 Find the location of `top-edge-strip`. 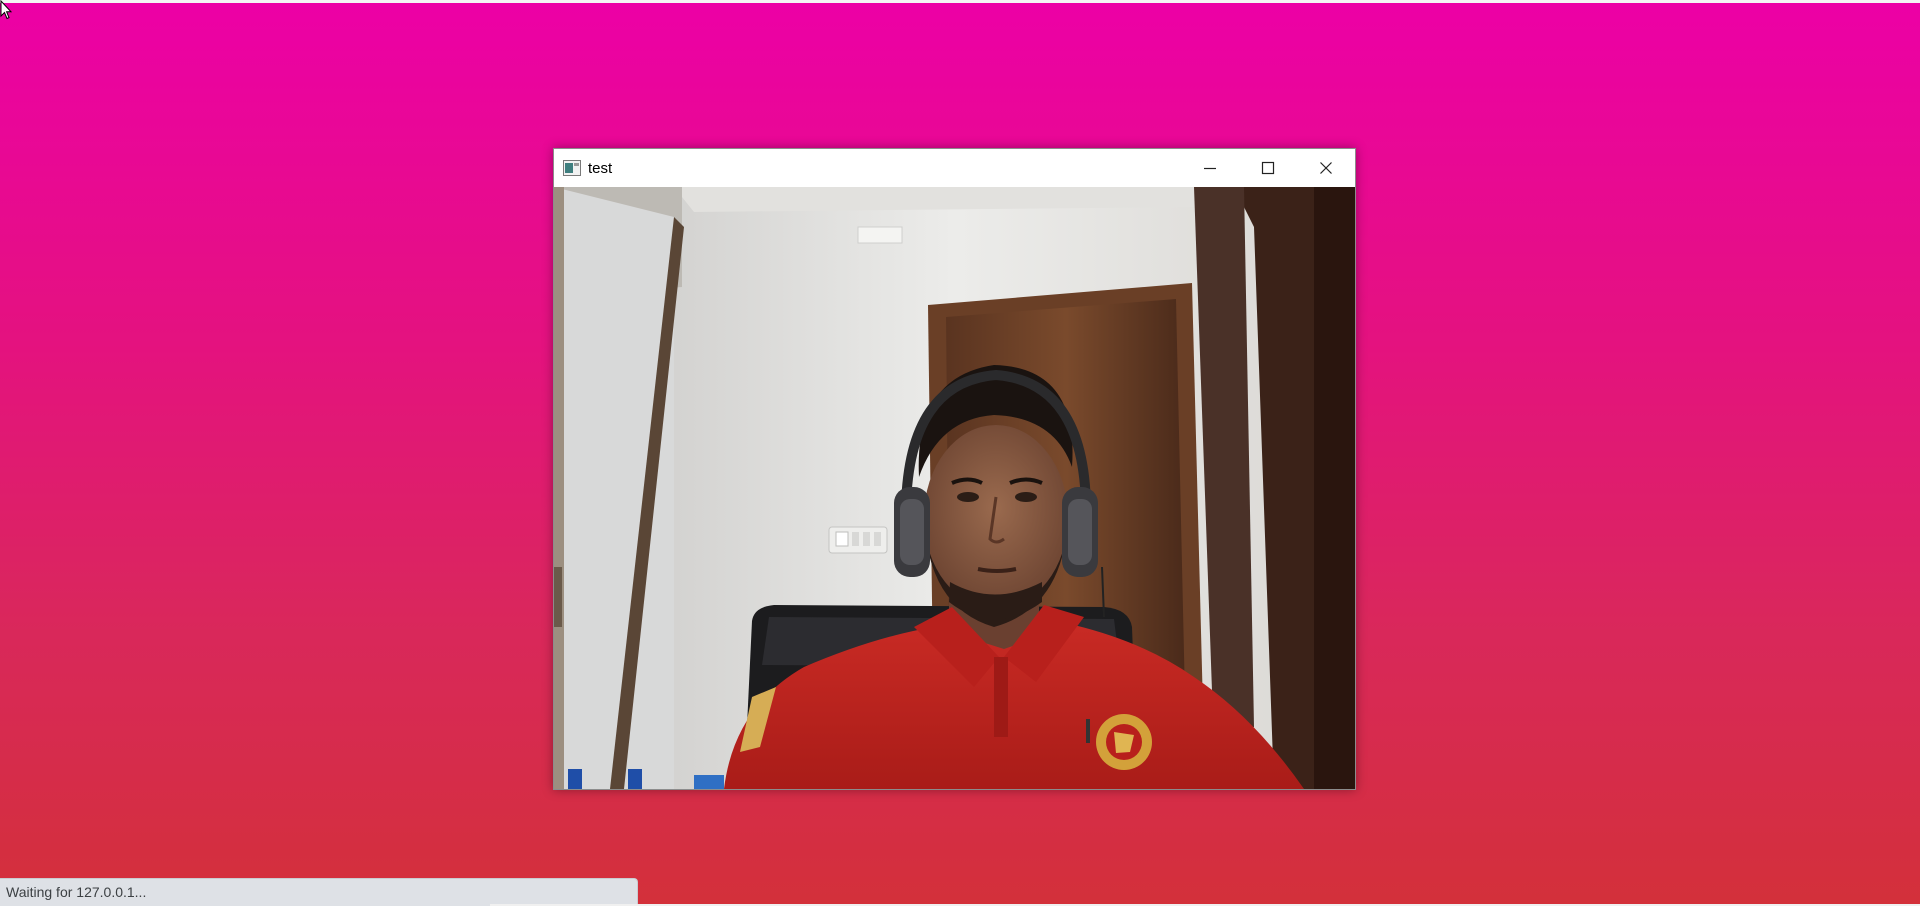

top-edge-strip is located at coordinates (960, 1).